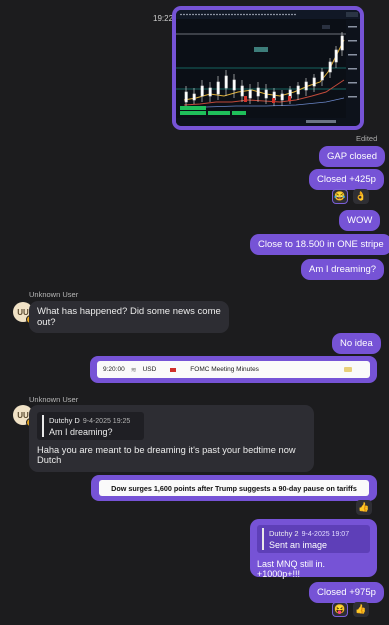  What do you see at coordinates (325, 534) in the screenshot?
I see `quoted-date: 9-4-2025 19:07` at bounding box center [325, 534].